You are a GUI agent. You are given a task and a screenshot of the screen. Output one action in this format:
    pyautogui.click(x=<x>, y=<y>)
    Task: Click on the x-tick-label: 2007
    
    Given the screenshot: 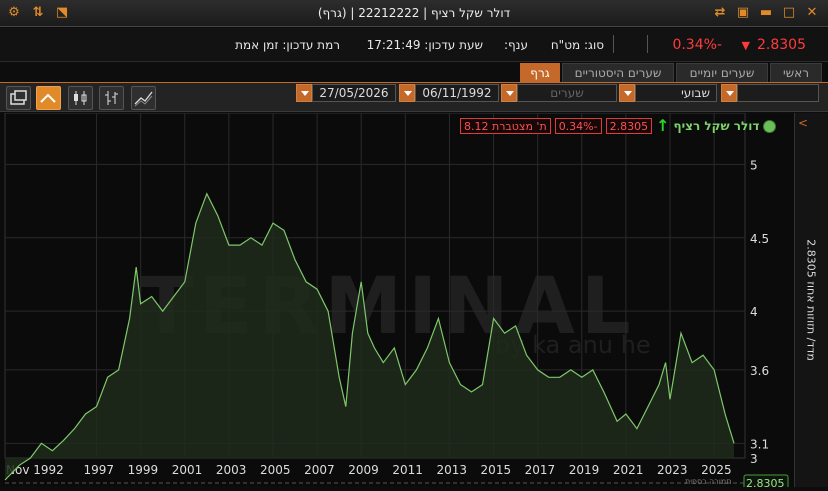 What is the action you would take?
    pyautogui.click(x=319, y=470)
    